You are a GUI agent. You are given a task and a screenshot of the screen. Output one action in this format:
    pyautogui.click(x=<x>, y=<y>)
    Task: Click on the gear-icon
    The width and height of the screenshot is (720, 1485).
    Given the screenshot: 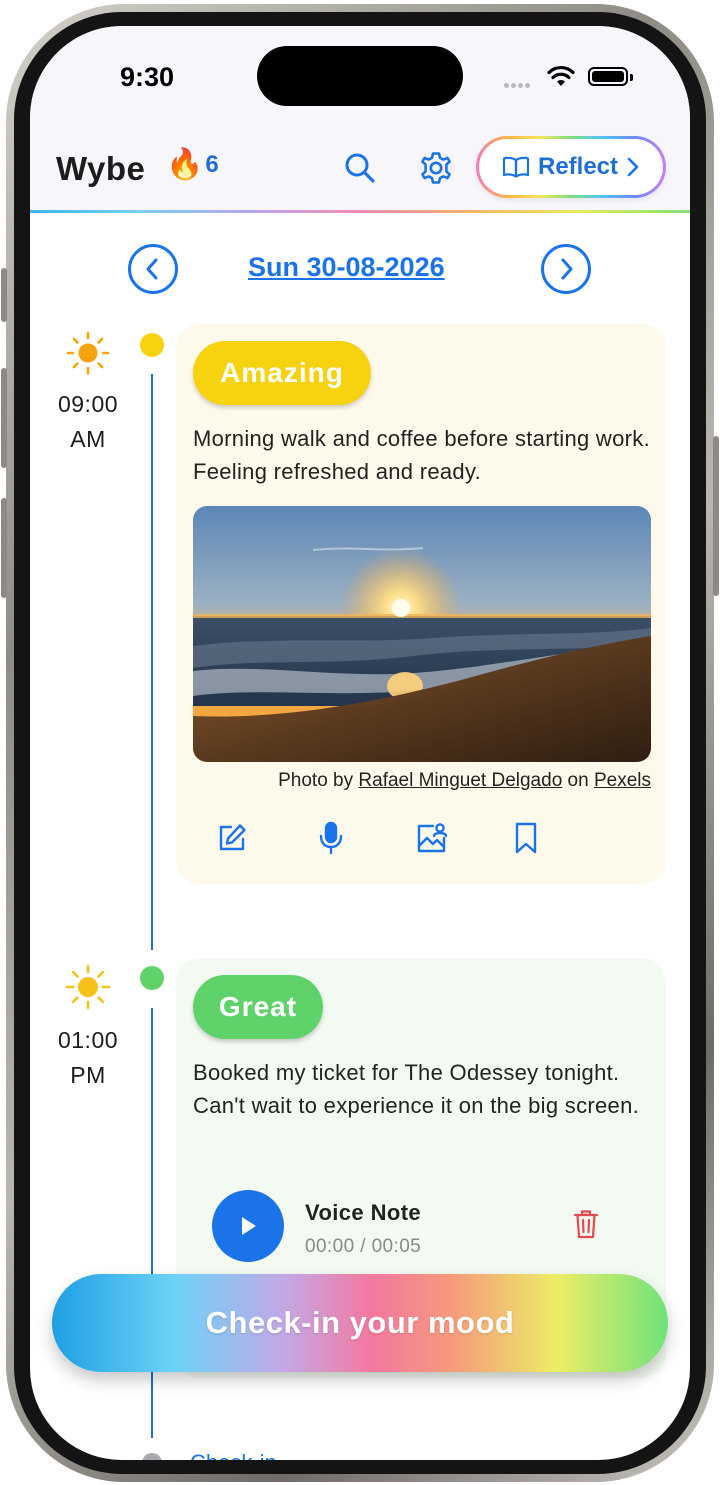 What is the action you would take?
    pyautogui.click(x=436, y=168)
    